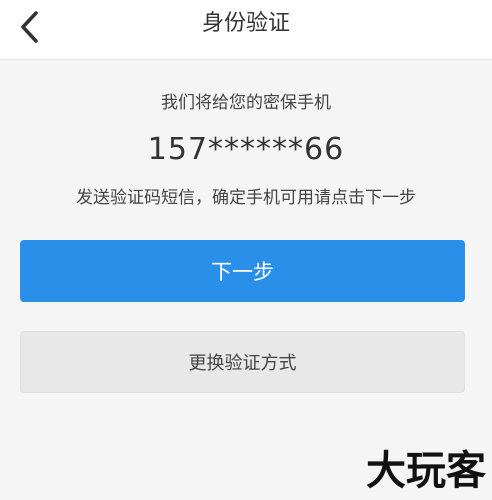 This screenshot has width=492, height=500. I want to click on masked-phone-number: 157******66, so click(246, 149).